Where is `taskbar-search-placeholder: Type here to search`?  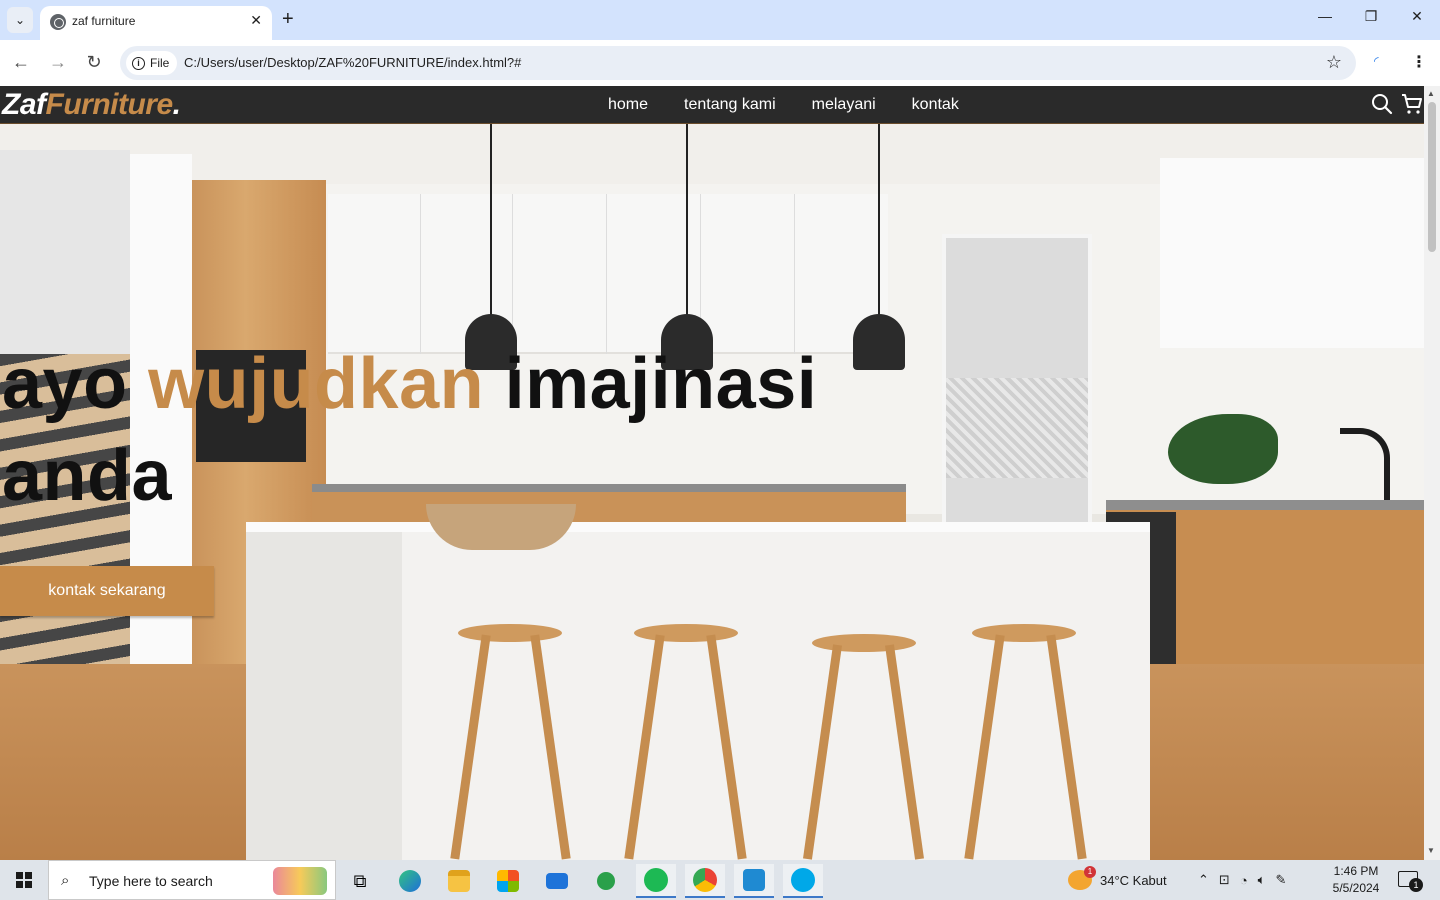 taskbar-search-placeholder: Type here to search is located at coordinates (151, 881).